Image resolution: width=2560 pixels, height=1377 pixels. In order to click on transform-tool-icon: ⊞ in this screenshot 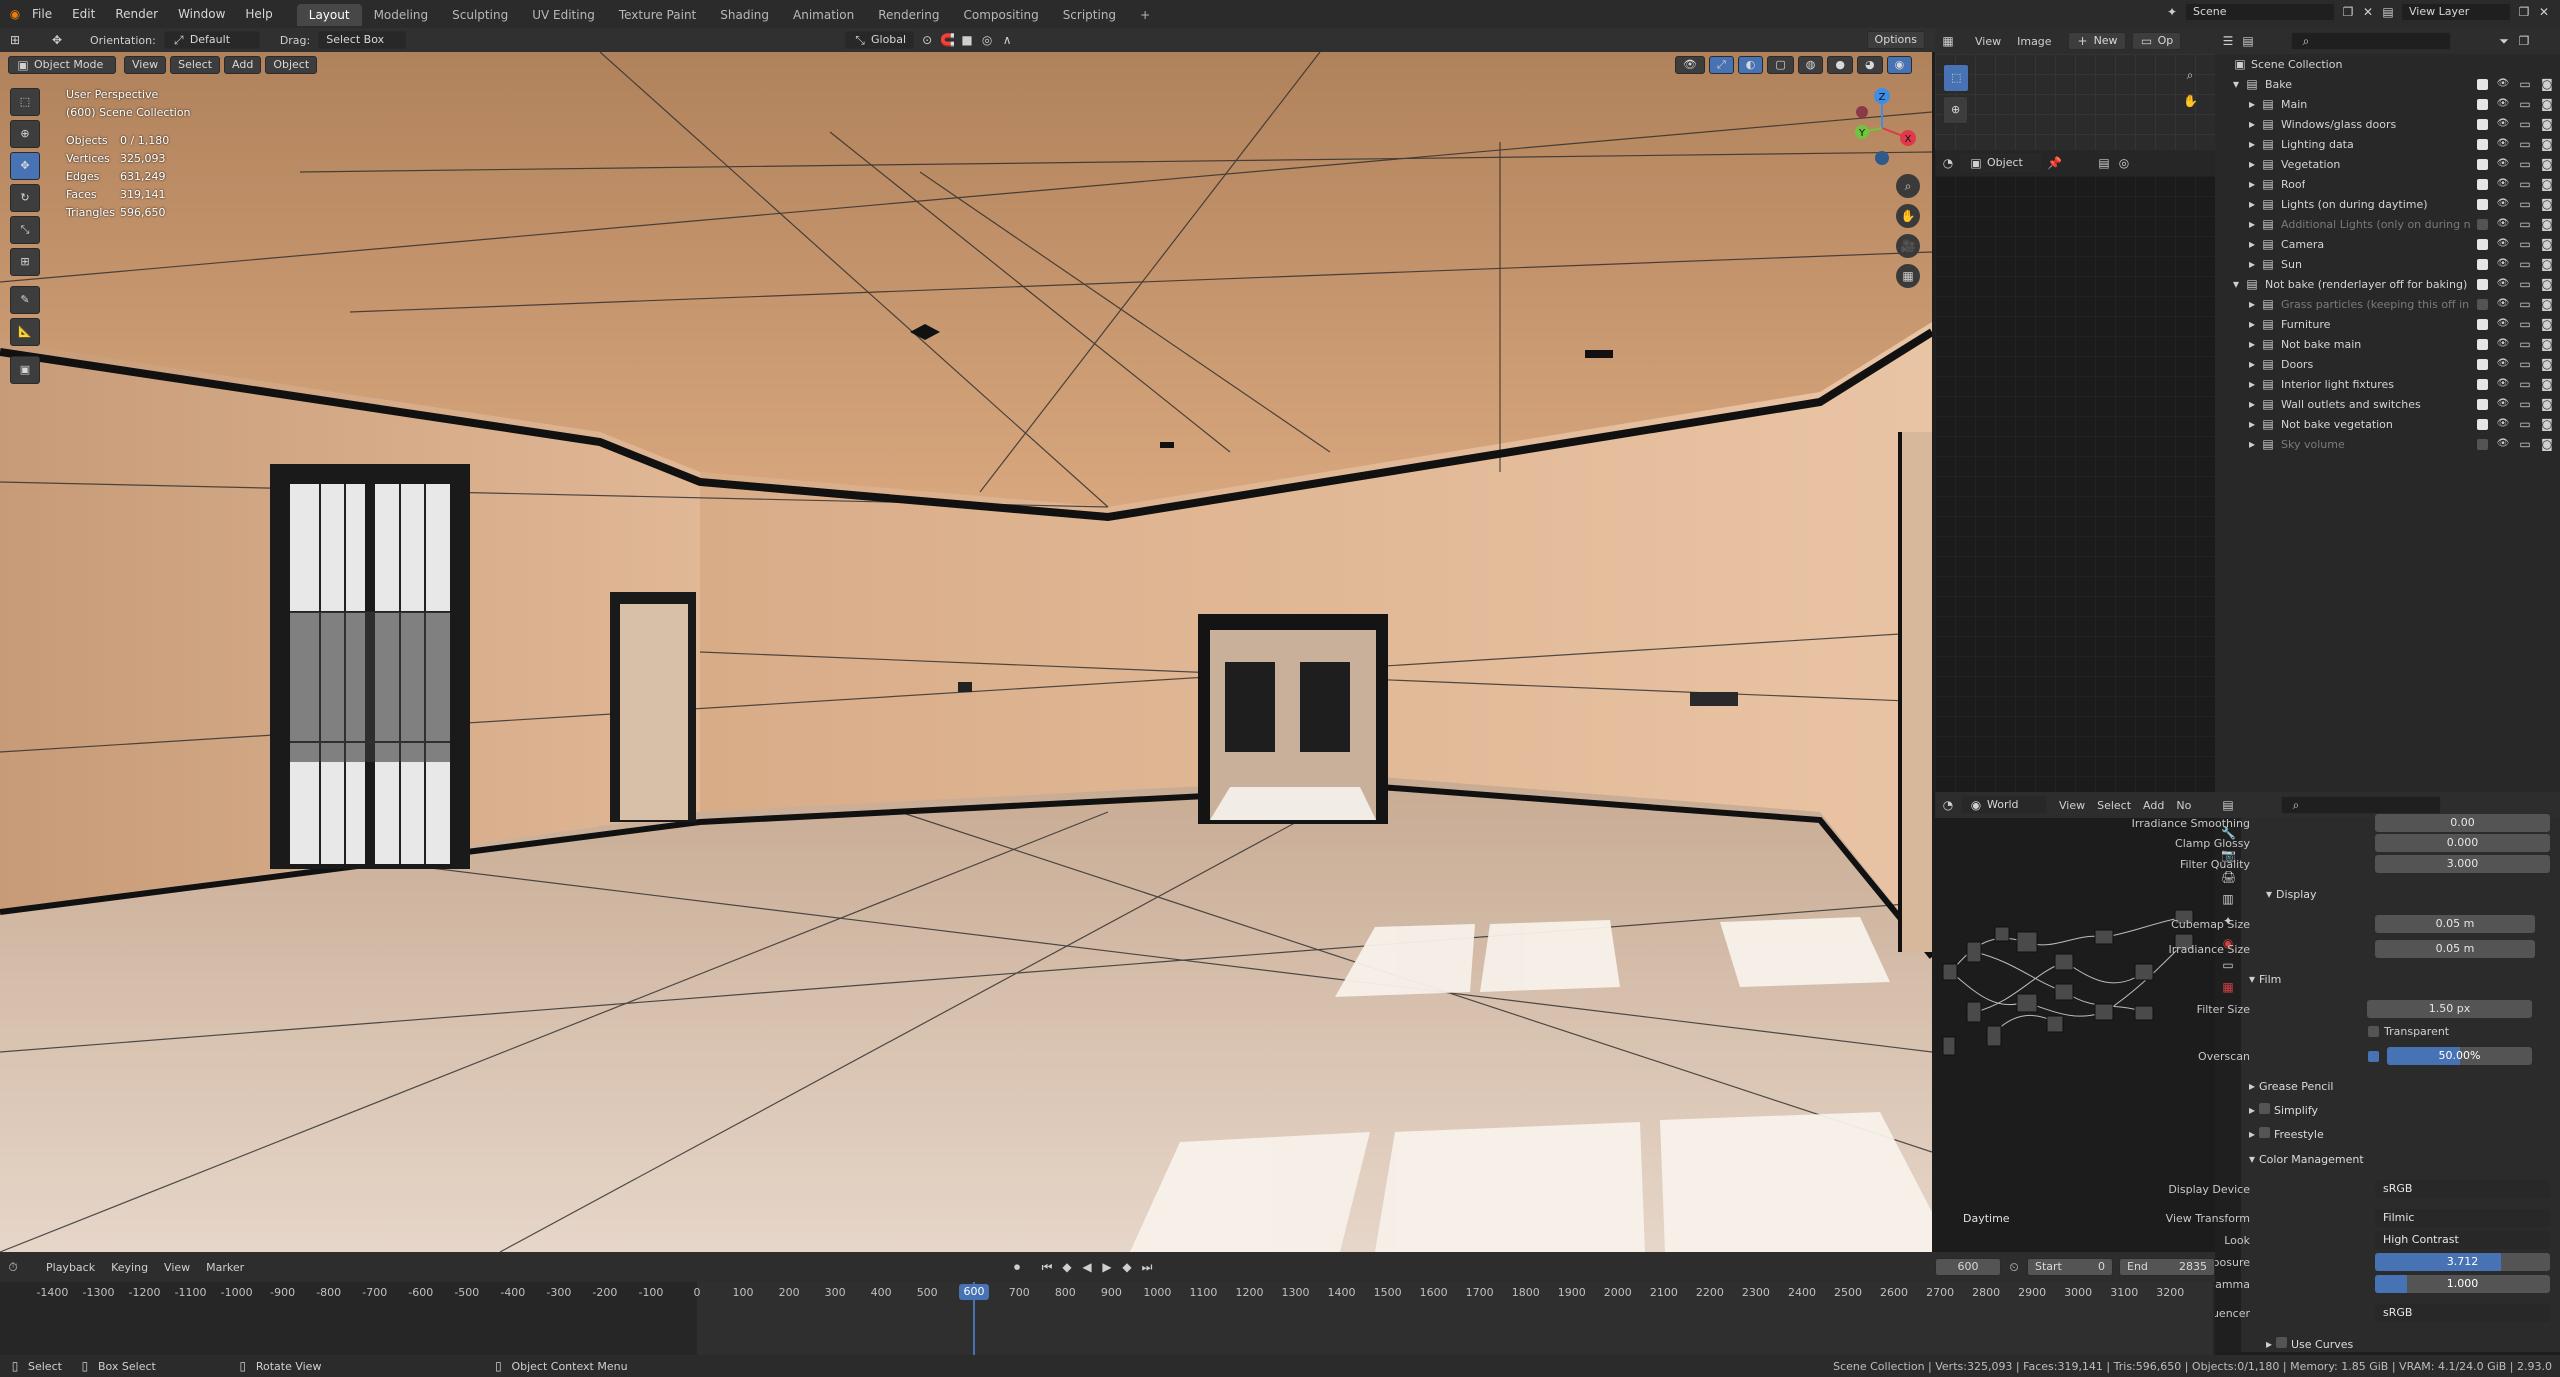, I will do `click(25, 262)`.